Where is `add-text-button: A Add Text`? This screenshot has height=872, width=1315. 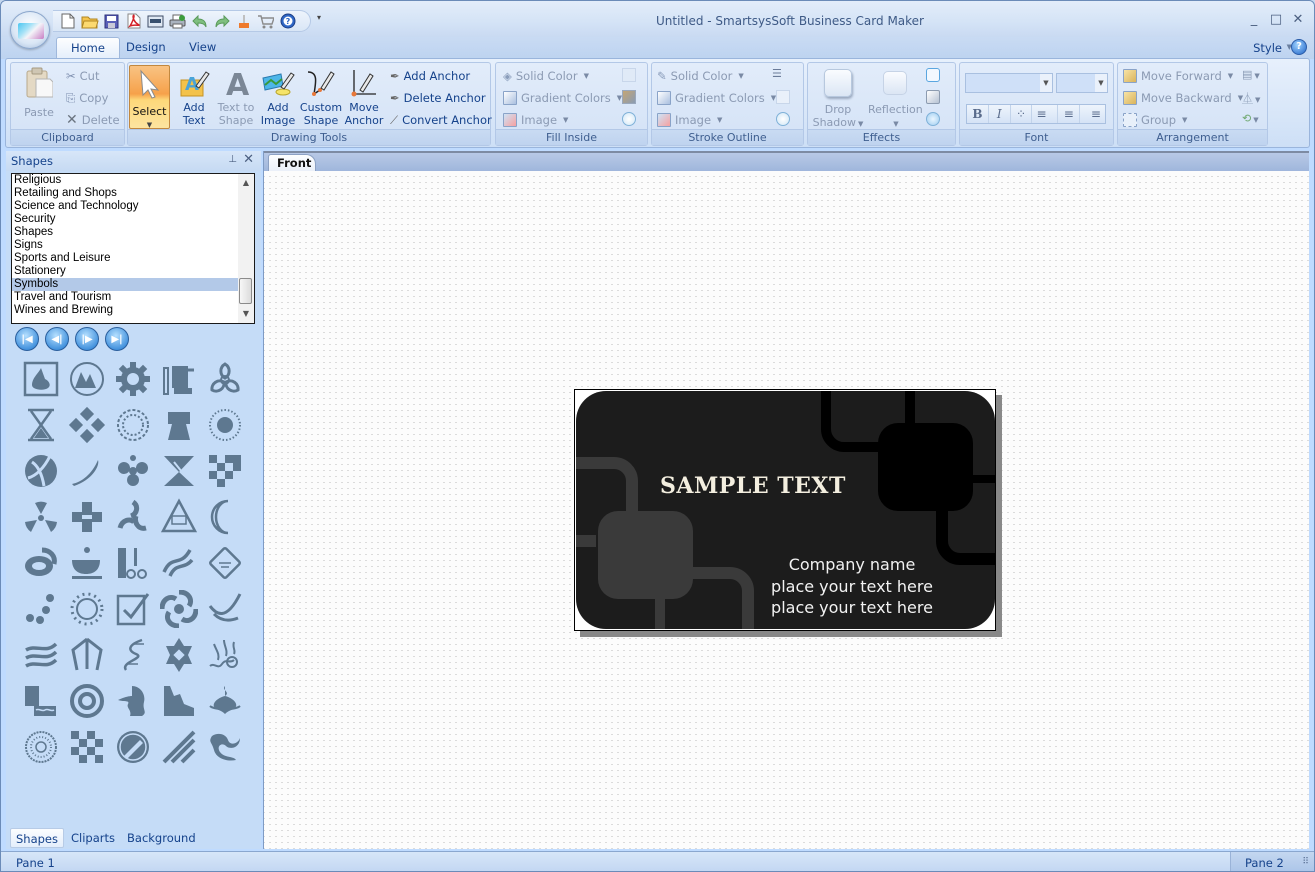
add-text-button: A Add Text is located at coordinates (194, 97).